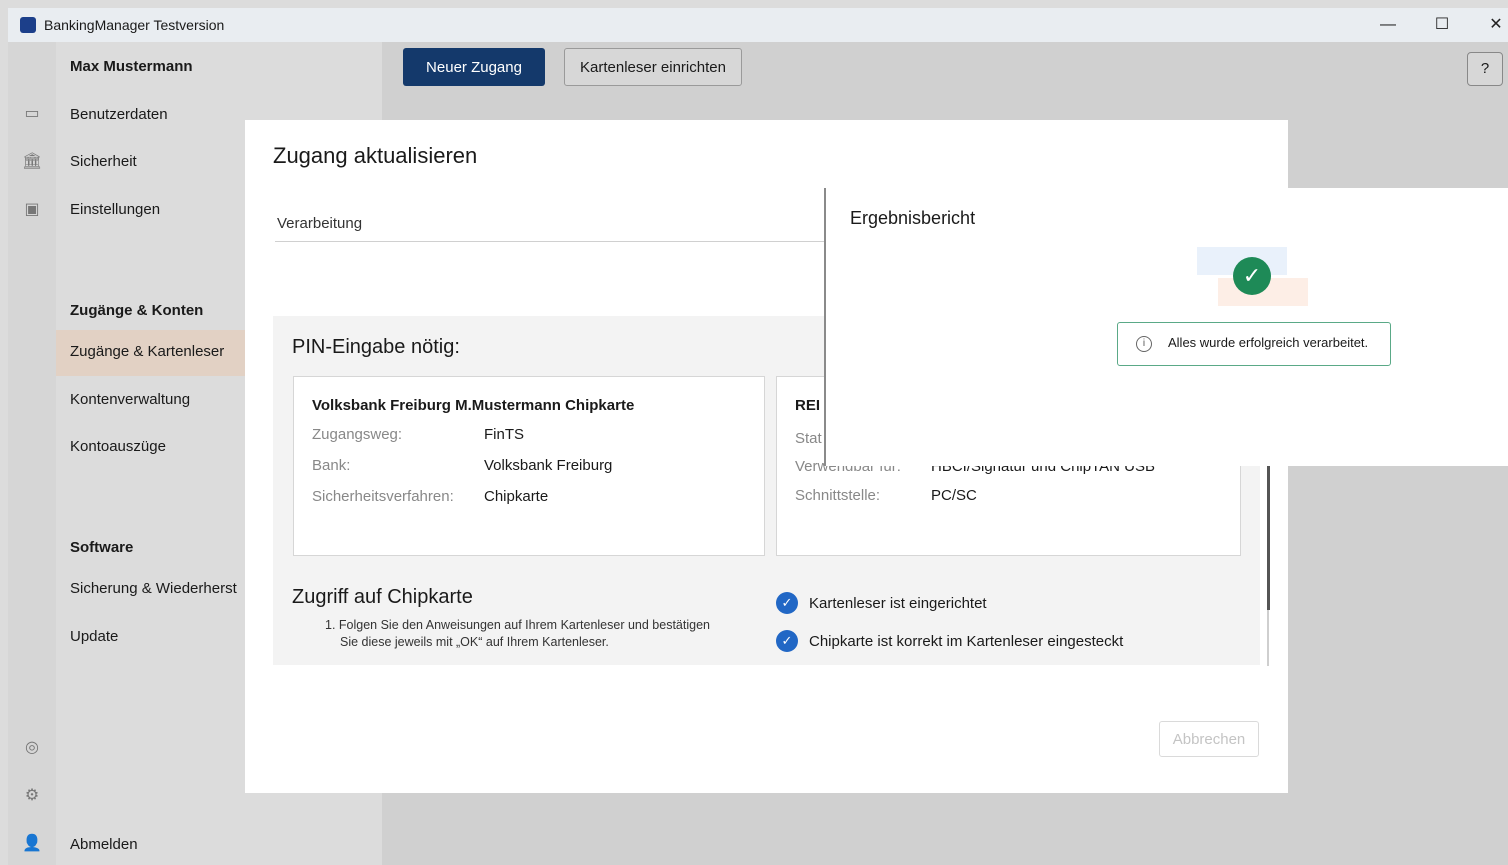 The image size is (1508, 865). Describe the element at coordinates (1485, 69) in the screenshot. I see `help-icon: ?` at that location.